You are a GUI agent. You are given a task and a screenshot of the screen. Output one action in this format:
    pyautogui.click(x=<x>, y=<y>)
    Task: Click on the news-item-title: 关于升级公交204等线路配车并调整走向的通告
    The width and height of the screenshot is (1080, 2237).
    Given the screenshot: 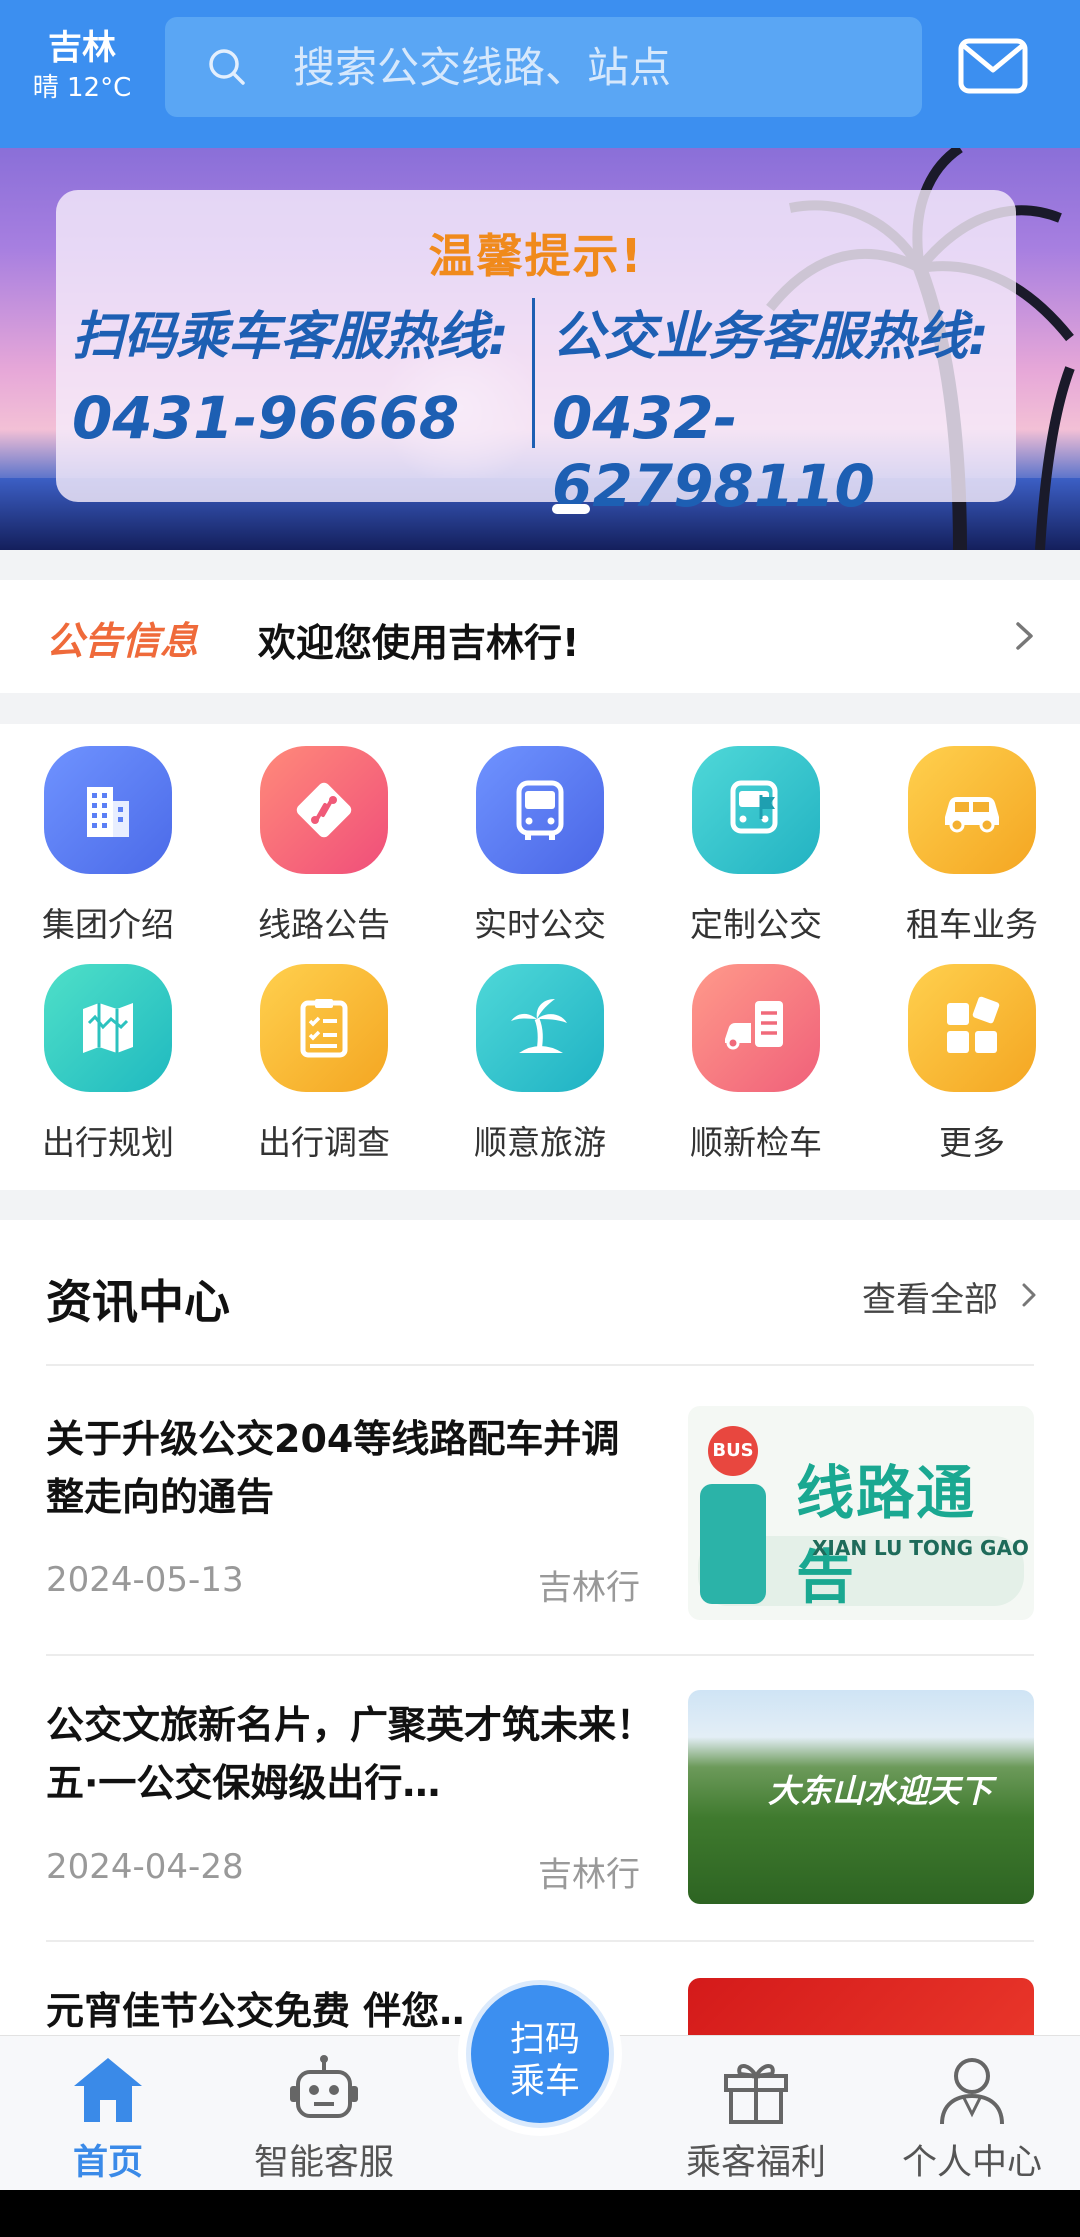 What is the action you would take?
    pyautogui.click(x=351, y=1468)
    